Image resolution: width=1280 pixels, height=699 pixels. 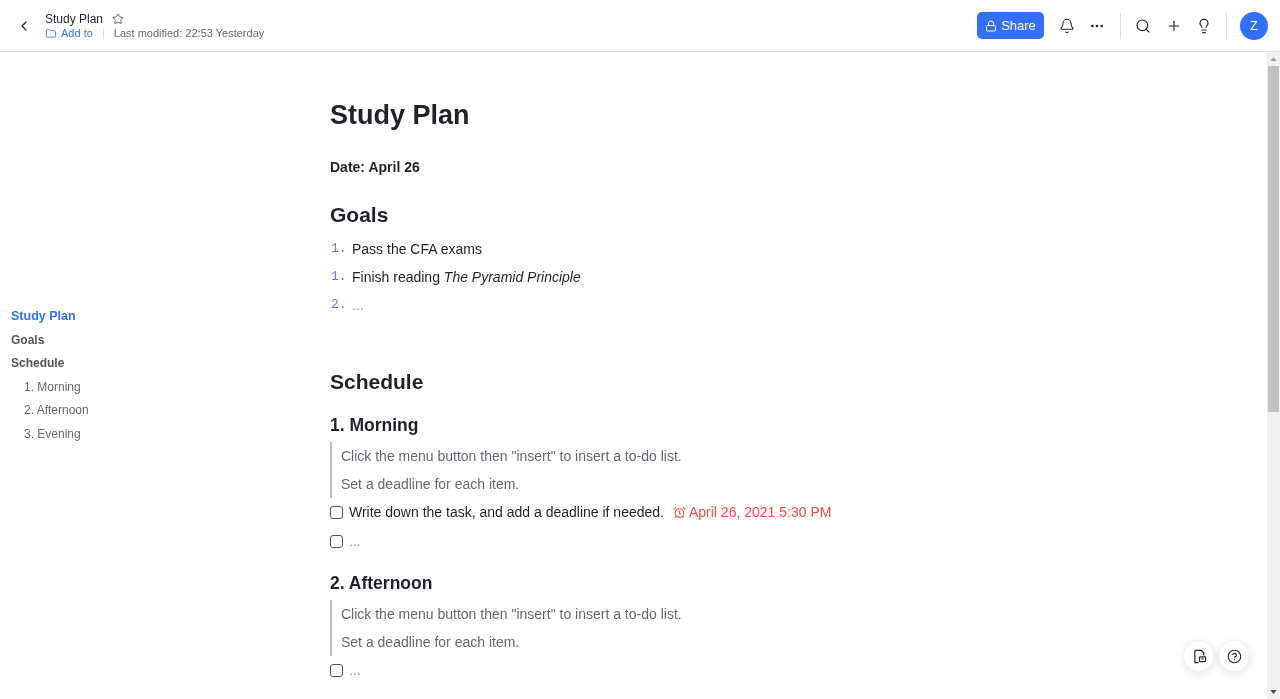 I want to click on scroll-thumb, so click(x=1273, y=239).